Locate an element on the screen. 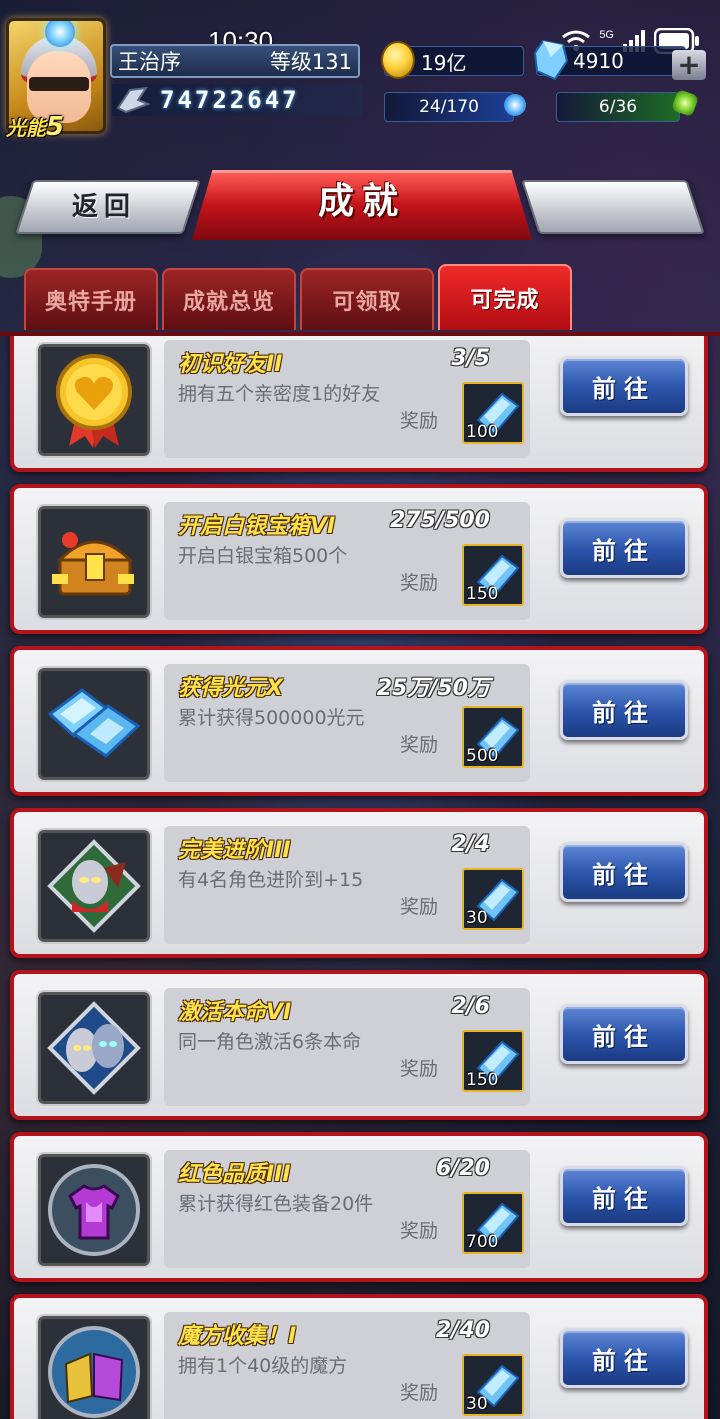 This screenshot has width=720, height=1419. energy-orb-icon is located at coordinates (515, 105).